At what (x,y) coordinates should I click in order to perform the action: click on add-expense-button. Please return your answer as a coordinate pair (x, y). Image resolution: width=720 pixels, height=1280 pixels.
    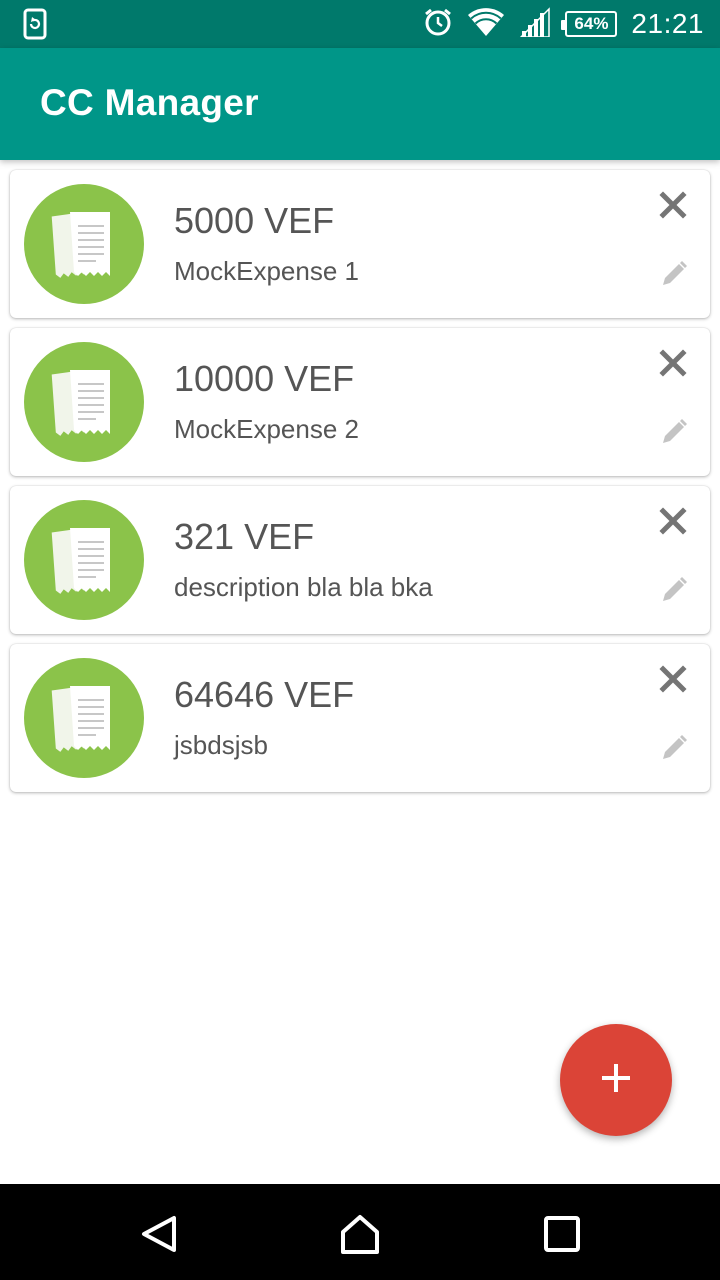
    Looking at the image, I should click on (616, 1080).